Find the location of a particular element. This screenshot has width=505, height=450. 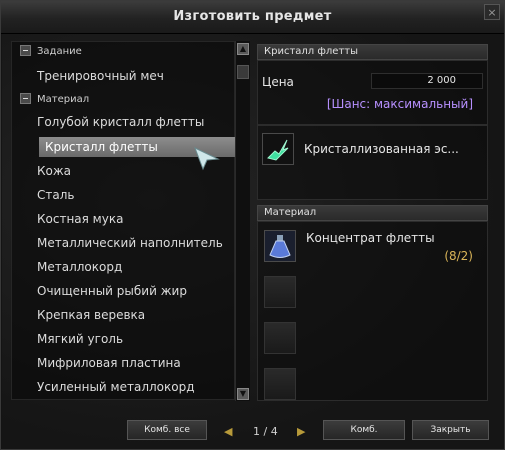

material-header: Материал is located at coordinates (372, 213).